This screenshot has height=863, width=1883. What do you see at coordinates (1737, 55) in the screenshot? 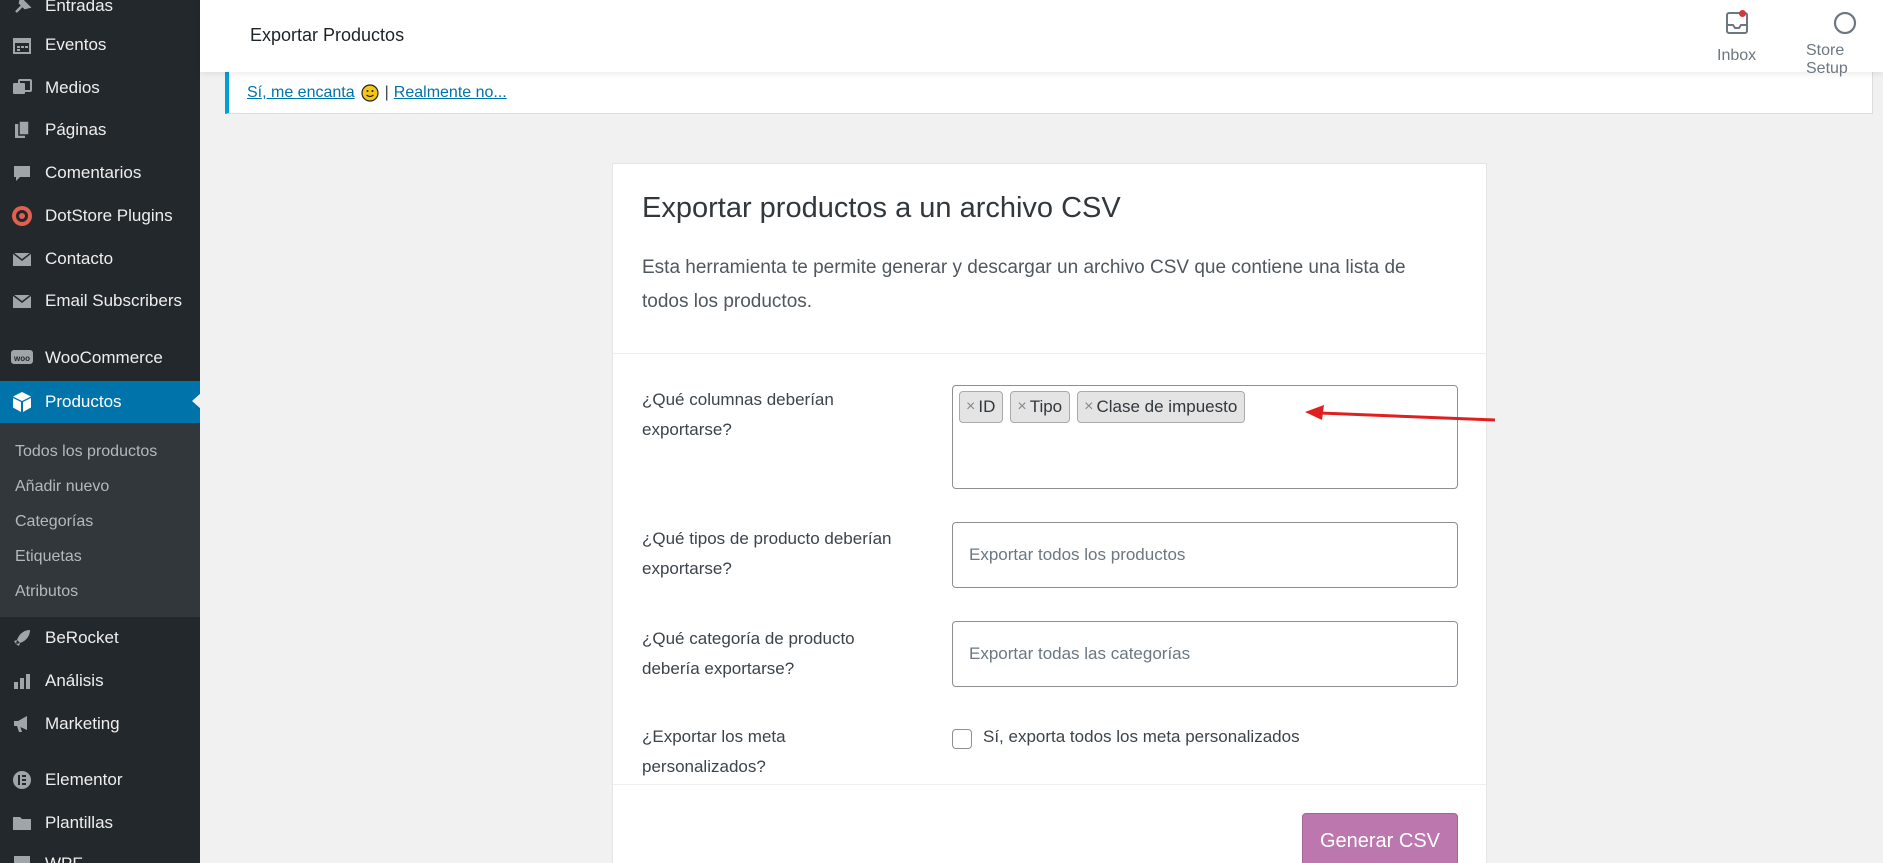
I see `inbox-label: Inbox` at bounding box center [1737, 55].